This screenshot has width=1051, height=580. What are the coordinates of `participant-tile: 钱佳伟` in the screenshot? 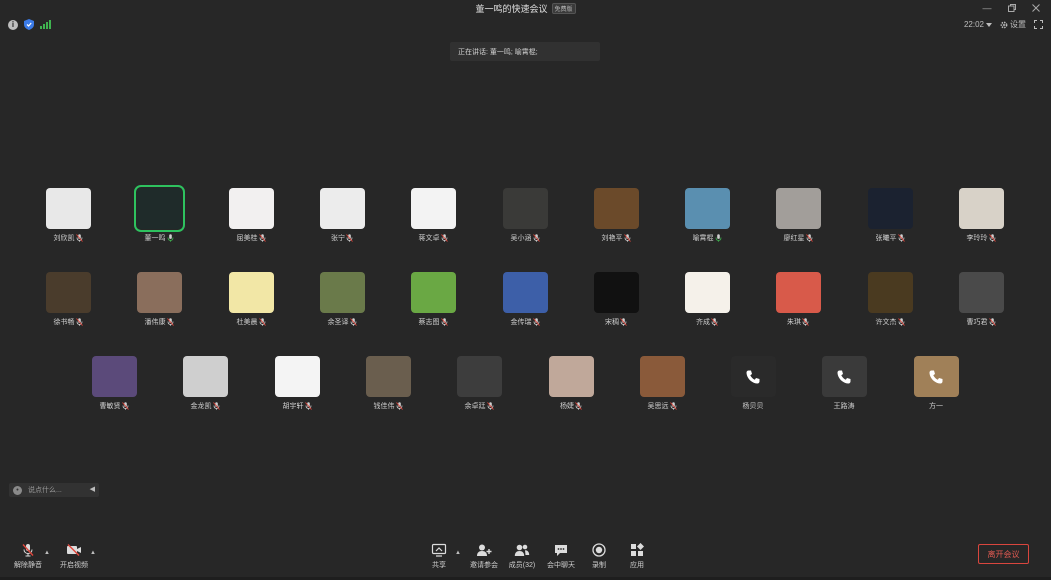 It's located at (388, 383).